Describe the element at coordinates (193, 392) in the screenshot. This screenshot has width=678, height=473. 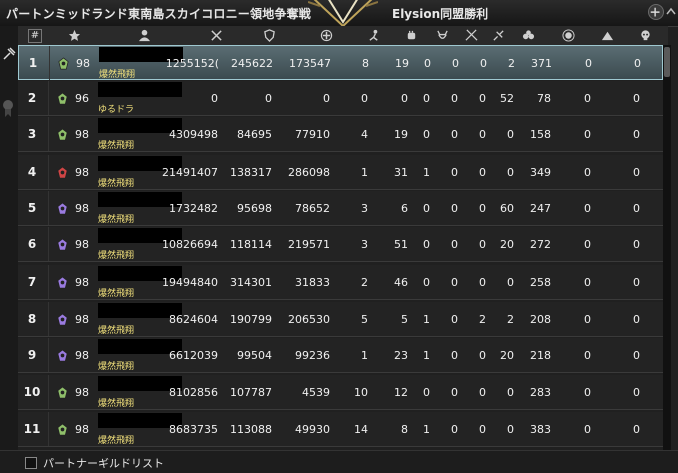
I see `stat-value: 8102856` at that location.